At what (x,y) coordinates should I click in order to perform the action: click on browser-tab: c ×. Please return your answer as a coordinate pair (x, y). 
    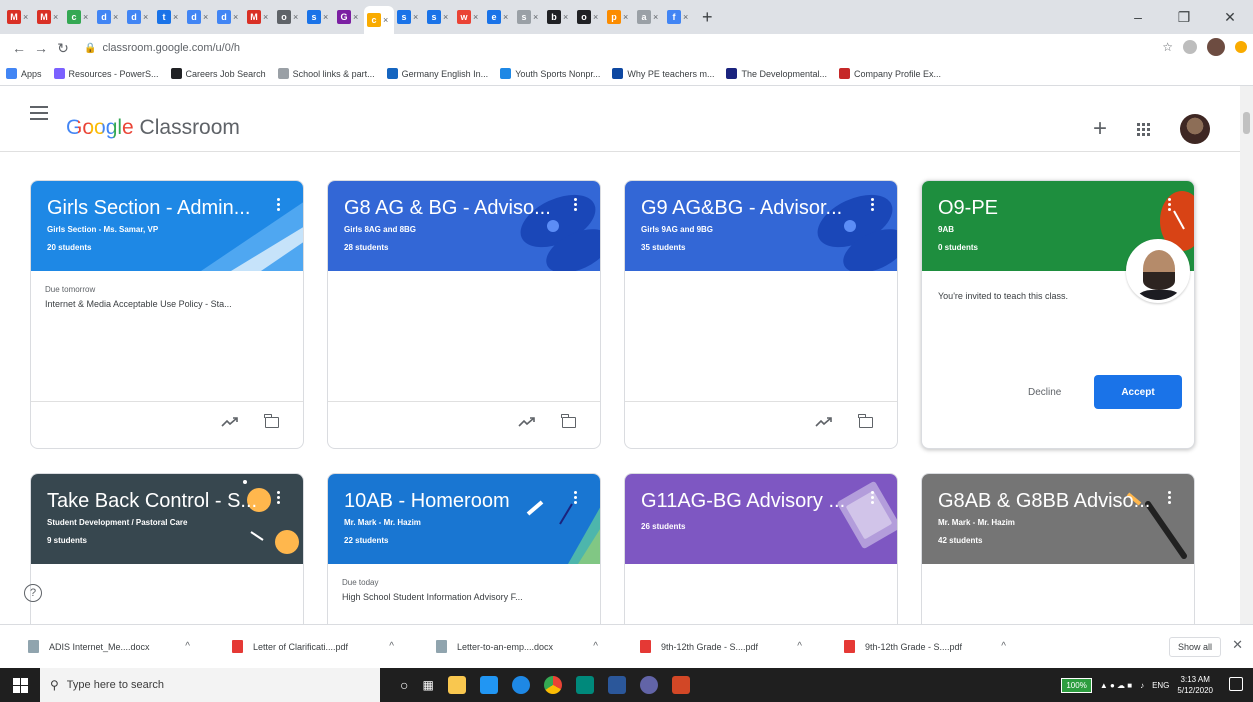
    Looking at the image, I should click on (79, 17).